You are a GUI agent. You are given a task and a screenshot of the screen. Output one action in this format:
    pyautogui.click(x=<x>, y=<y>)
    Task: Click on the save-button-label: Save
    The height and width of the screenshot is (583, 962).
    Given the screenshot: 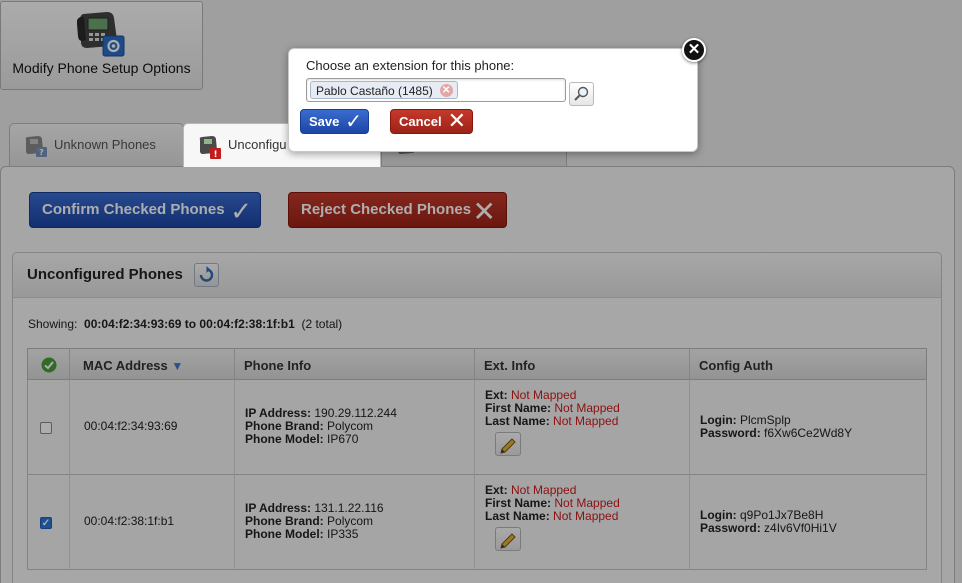 What is the action you would take?
    pyautogui.click(x=324, y=121)
    